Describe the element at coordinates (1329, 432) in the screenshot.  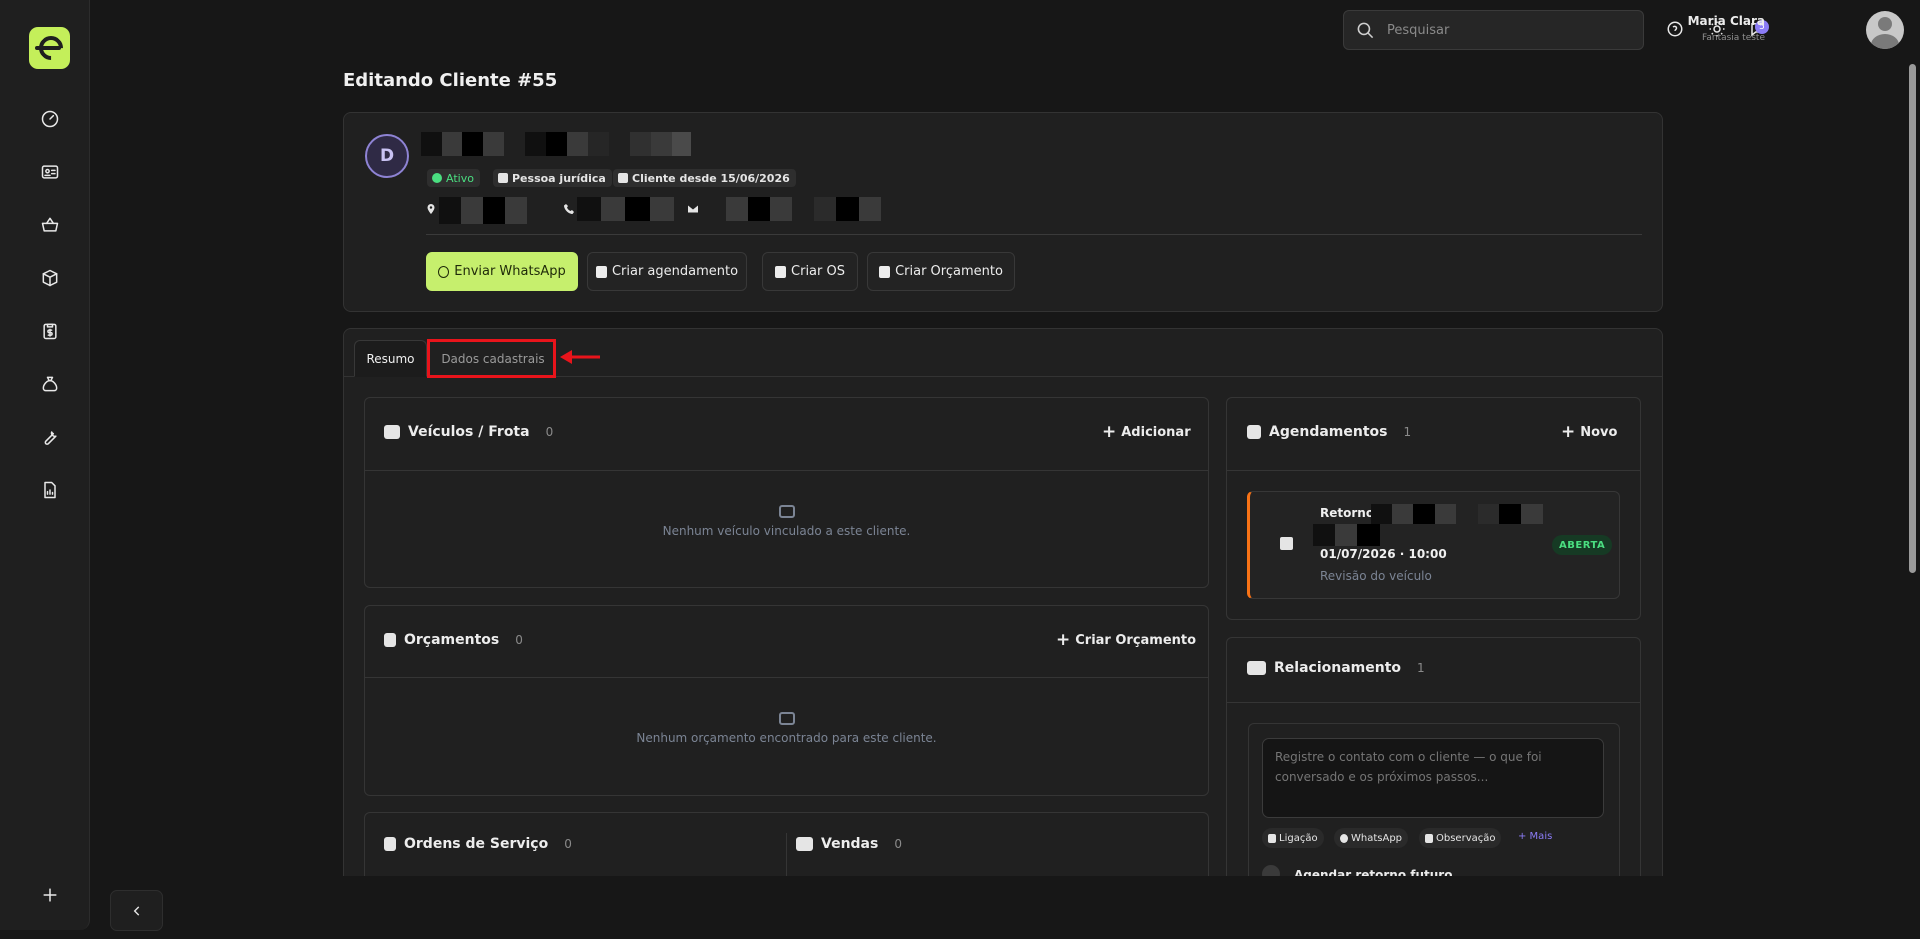
I see `appointments-header: Agendamentos 1` at that location.